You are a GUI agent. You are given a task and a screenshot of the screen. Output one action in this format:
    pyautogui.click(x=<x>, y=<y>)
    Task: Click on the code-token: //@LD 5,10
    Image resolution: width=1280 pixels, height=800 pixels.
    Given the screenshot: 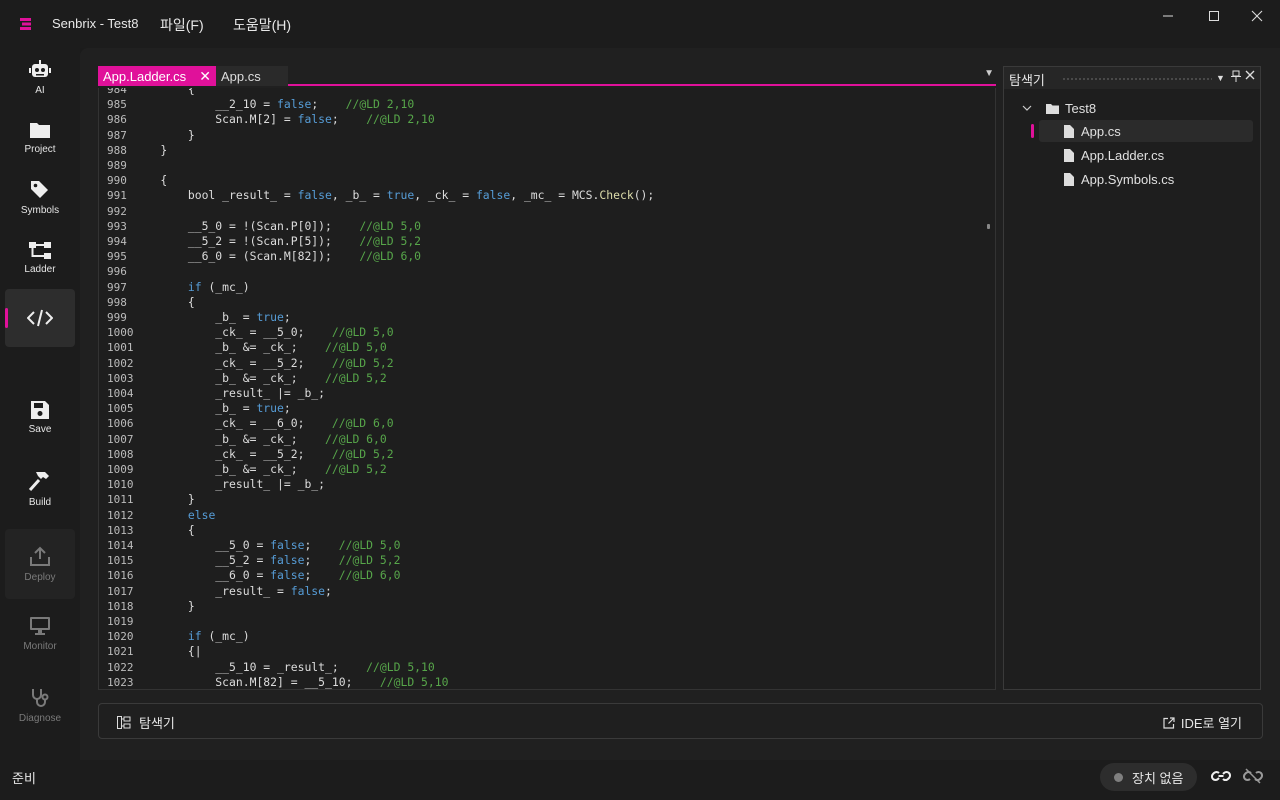 What is the action you would take?
    pyautogui.click(x=400, y=666)
    